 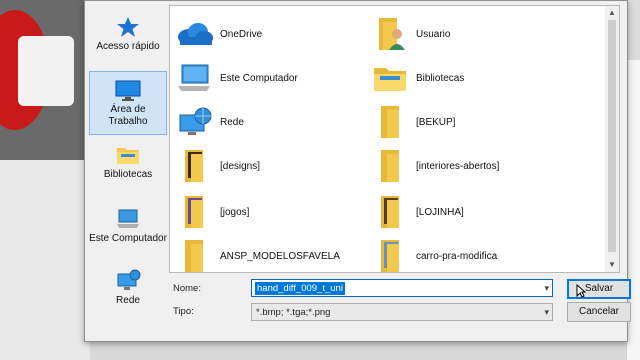 What do you see at coordinates (612, 13) in the screenshot?
I see `scroll-up-icon: ▲` at bounding box center [612, 13].